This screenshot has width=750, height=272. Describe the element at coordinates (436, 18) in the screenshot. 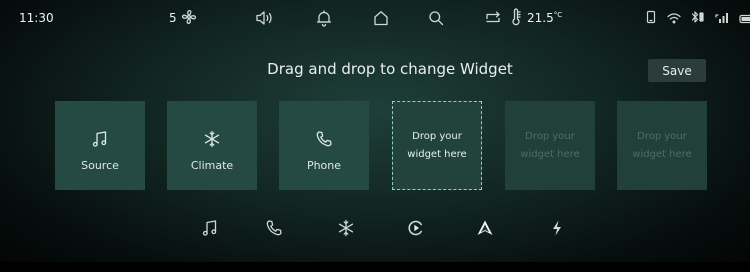

I see `search-icon` at that location.